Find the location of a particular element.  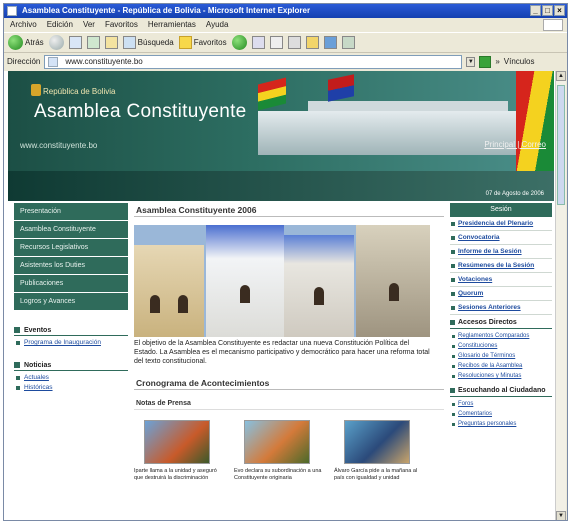

nav-asamblea: Asamblea Constituyente is located at coordinates (71, 230).